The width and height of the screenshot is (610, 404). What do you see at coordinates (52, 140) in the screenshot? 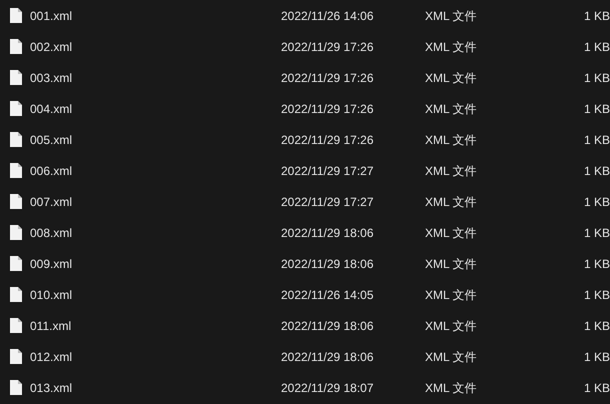
I see `file-name: 005.xml` at bounding box center [52, 140].